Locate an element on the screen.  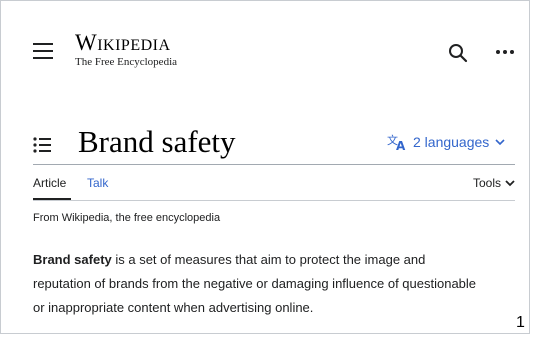
title-divider is located at coordinates (274, 164).